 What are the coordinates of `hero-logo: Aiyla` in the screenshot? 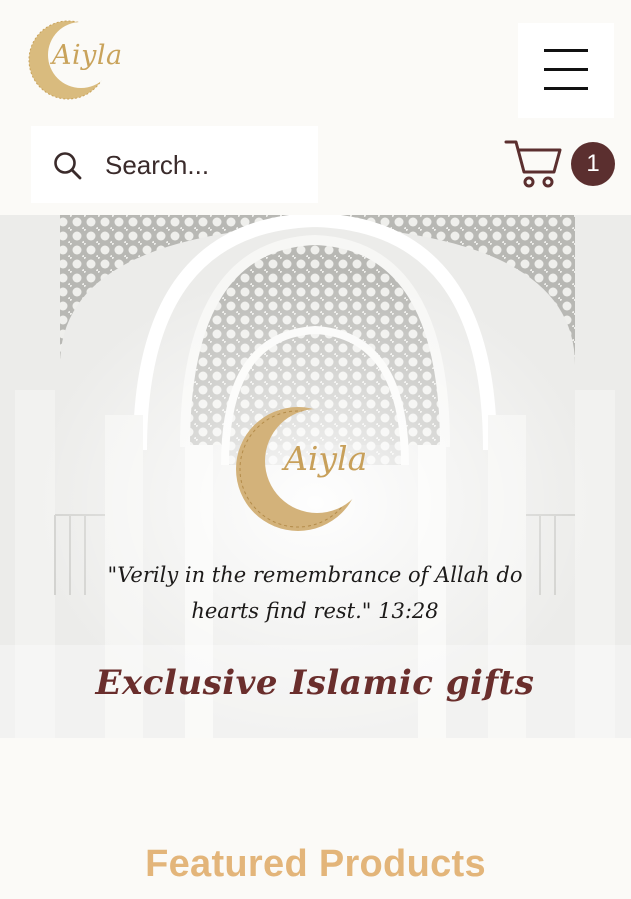 It's located at (322, 471).